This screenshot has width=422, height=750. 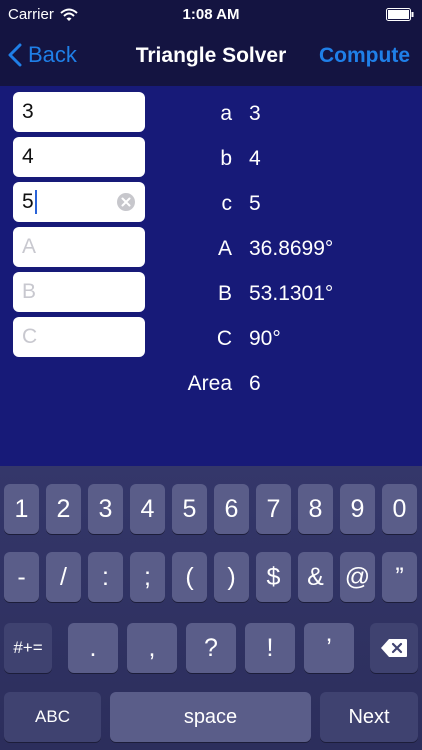 What do you see at coordinates (273, 577) in the screenshot?
I see `key: $` at bounding box center [273, 577].